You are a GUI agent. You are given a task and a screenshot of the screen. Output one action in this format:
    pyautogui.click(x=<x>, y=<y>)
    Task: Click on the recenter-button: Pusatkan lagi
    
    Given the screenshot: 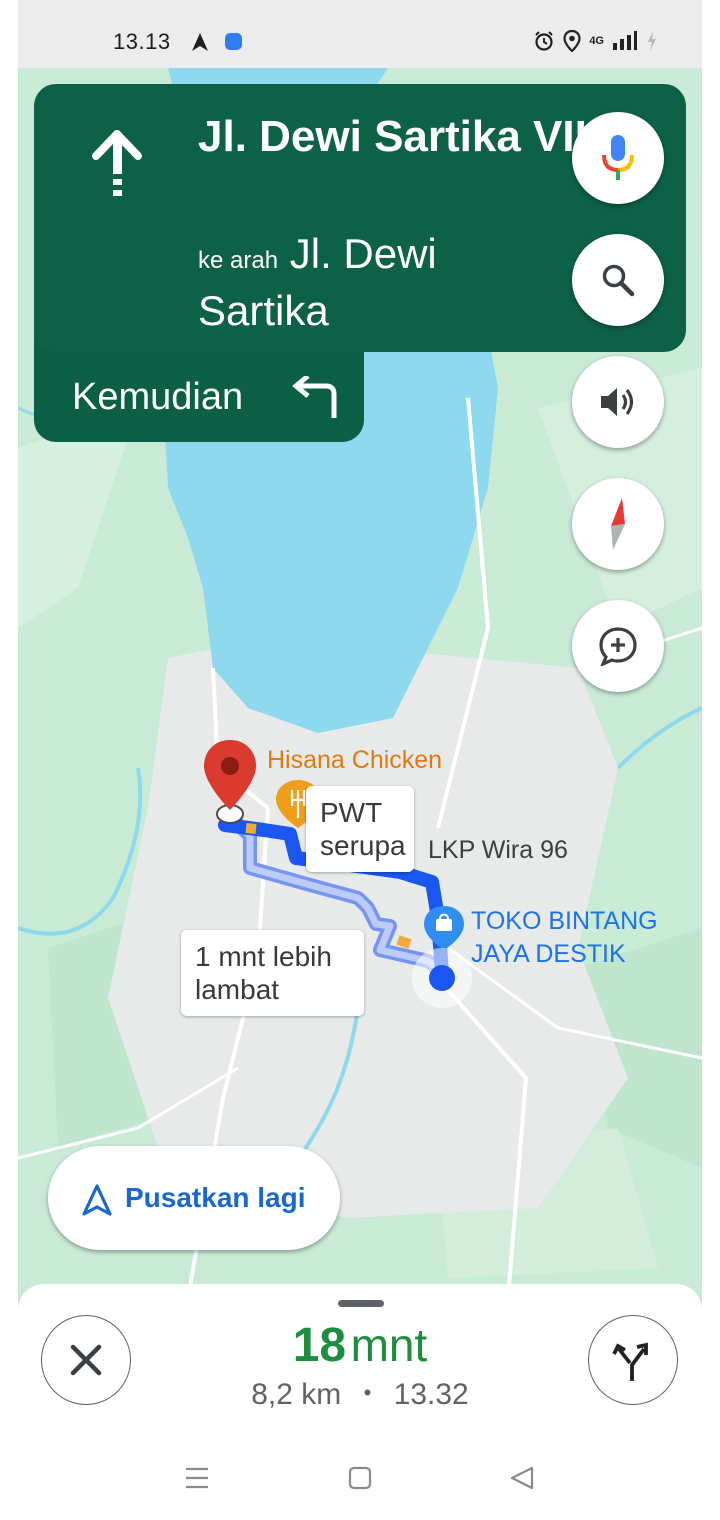 What is the action you would take?
    pyautogui.click(x=194, y=1198)
    